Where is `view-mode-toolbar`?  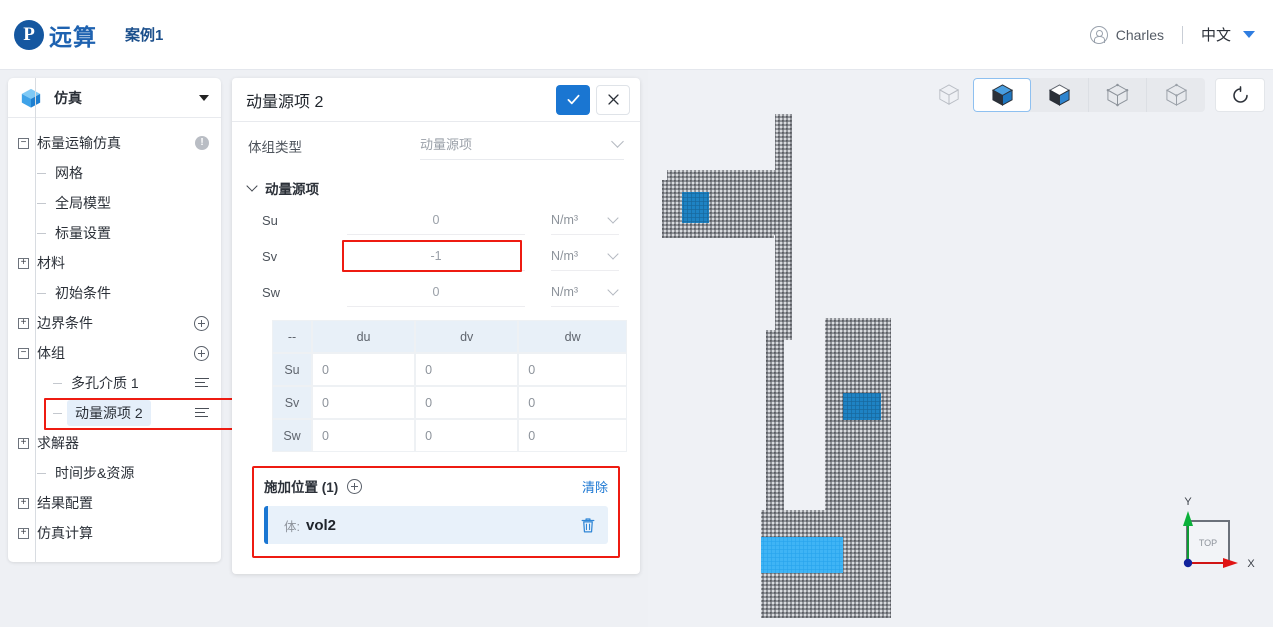 view-mode-toolbar is located at coordinates (1095, 95).